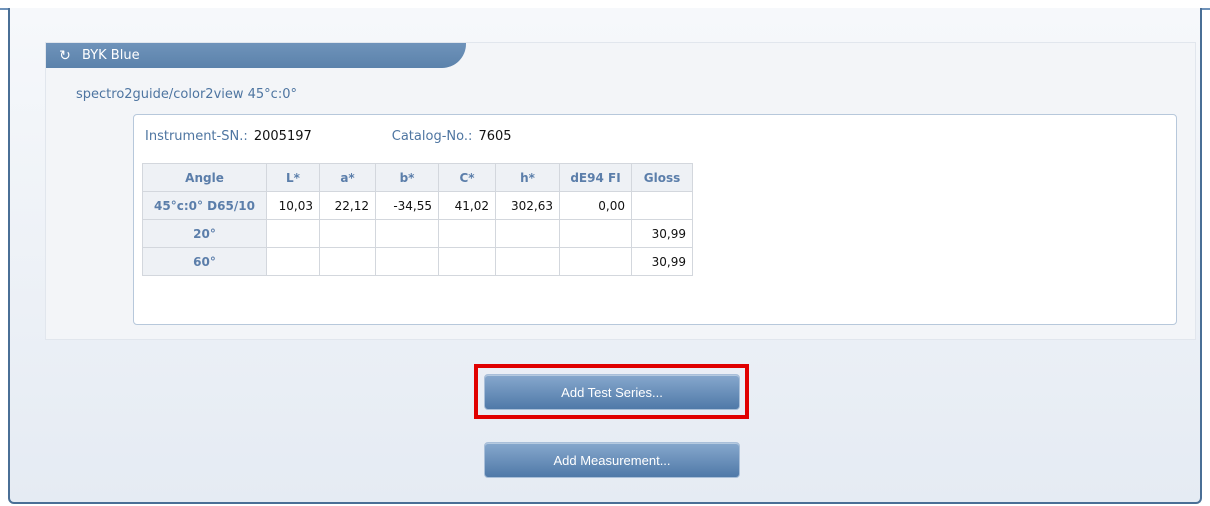  I want to click on header-c: C*, so click(467, 177).